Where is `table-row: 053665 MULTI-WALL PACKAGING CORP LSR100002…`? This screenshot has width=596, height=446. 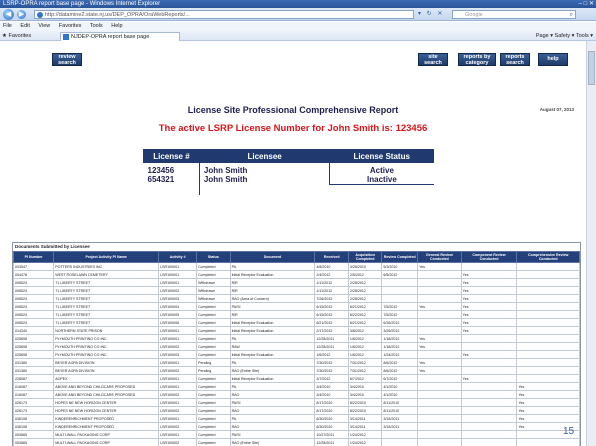
table-row: 053665 MULTI-WALL PACKAGING CORP LSR100002… is located at coordinates (296, 442).